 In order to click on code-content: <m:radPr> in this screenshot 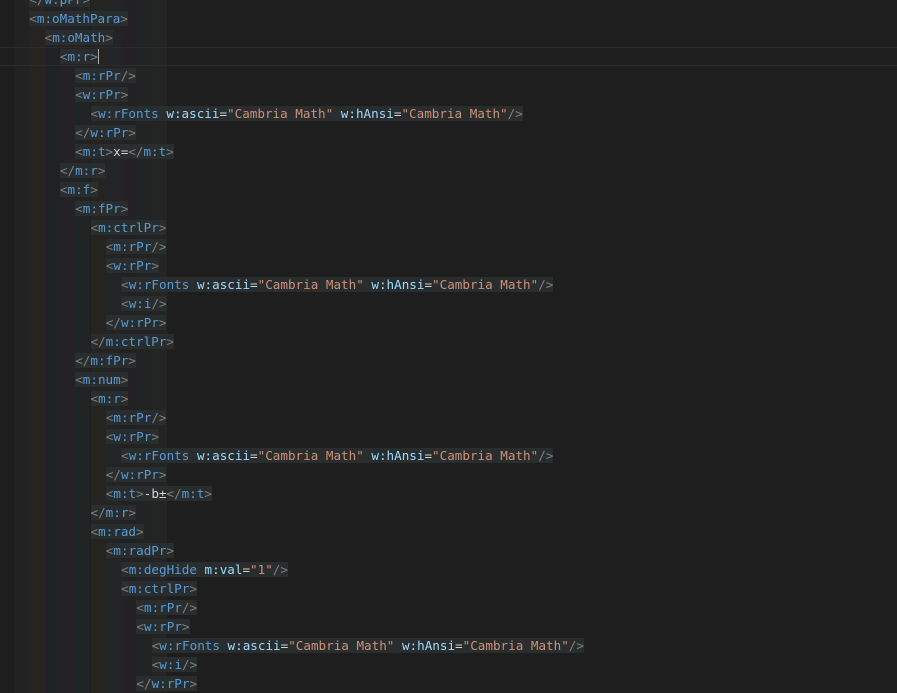, I will do `click(140, 550)`.